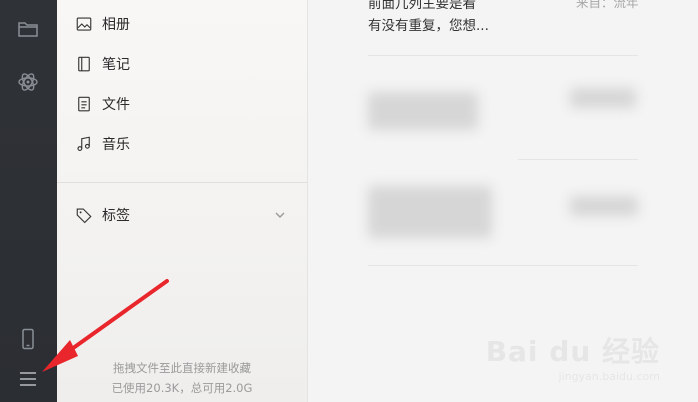 This screenshot has width=698, height=402. I want to click on document-icon, so click(84, 104).